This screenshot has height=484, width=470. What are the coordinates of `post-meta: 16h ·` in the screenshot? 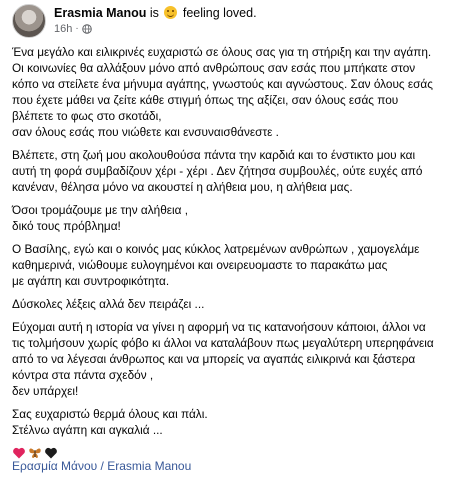 It's located at (254, 29).